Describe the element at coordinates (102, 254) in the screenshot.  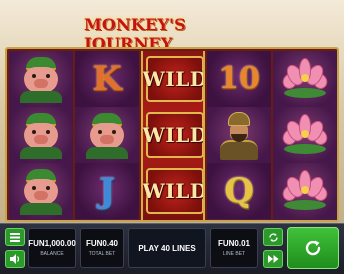
I see `total-bet-label: TOTAL BET` at that location.